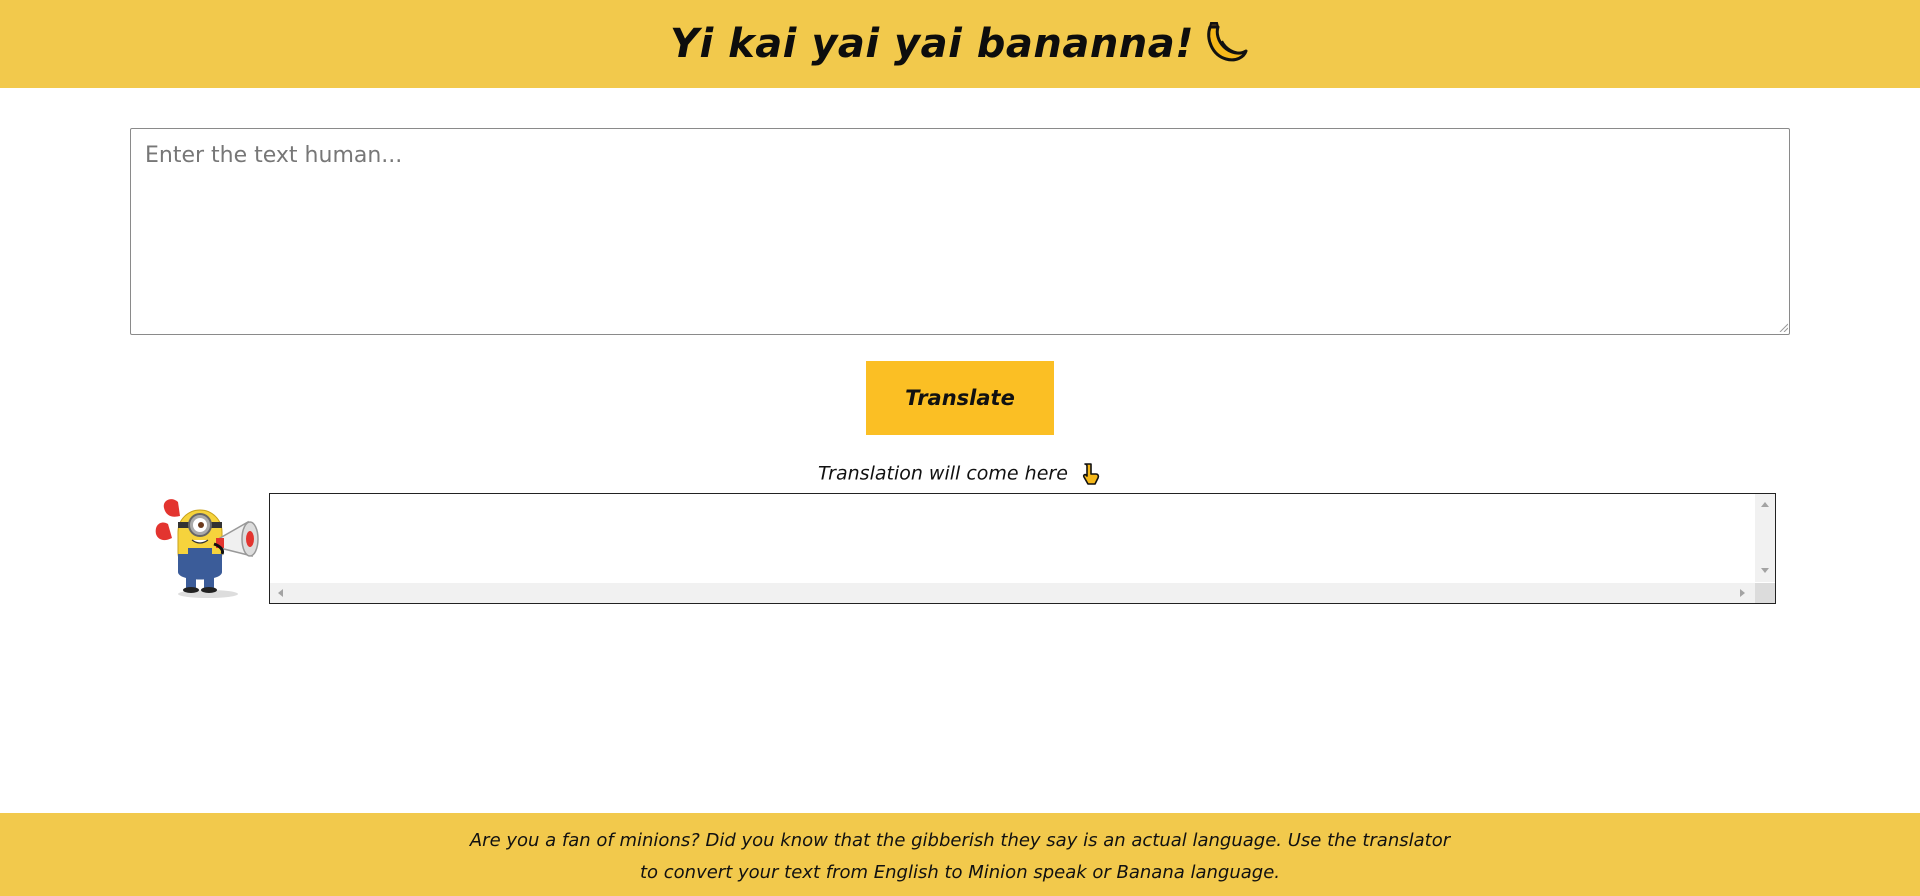  I want to click on horizontal-scrollbar, so click(1012, 593).